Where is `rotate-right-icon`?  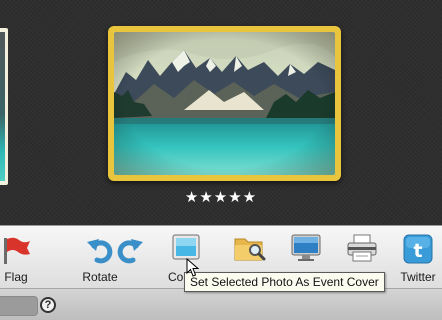 rotate-right-icon is located at coordinates (130, 250).